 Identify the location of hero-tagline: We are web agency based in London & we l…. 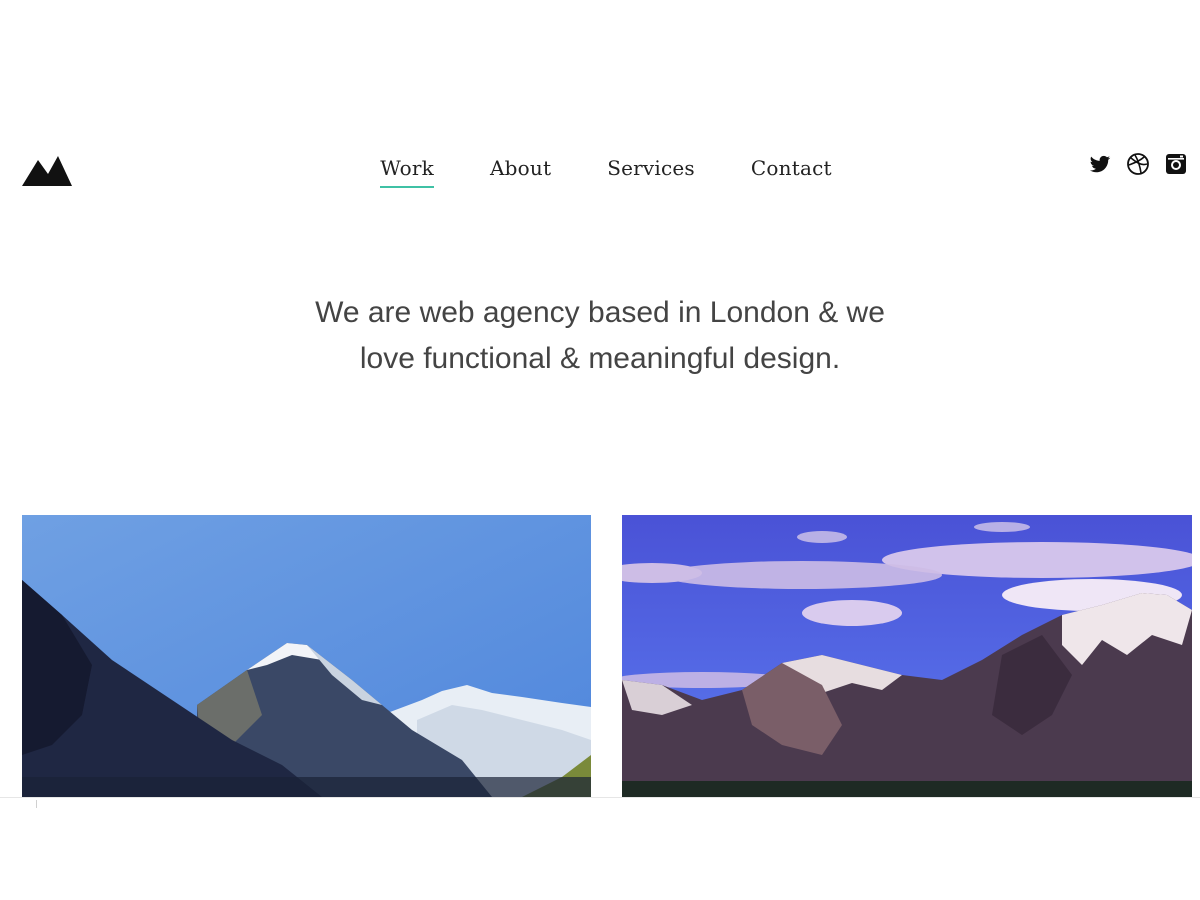
(600, 336).